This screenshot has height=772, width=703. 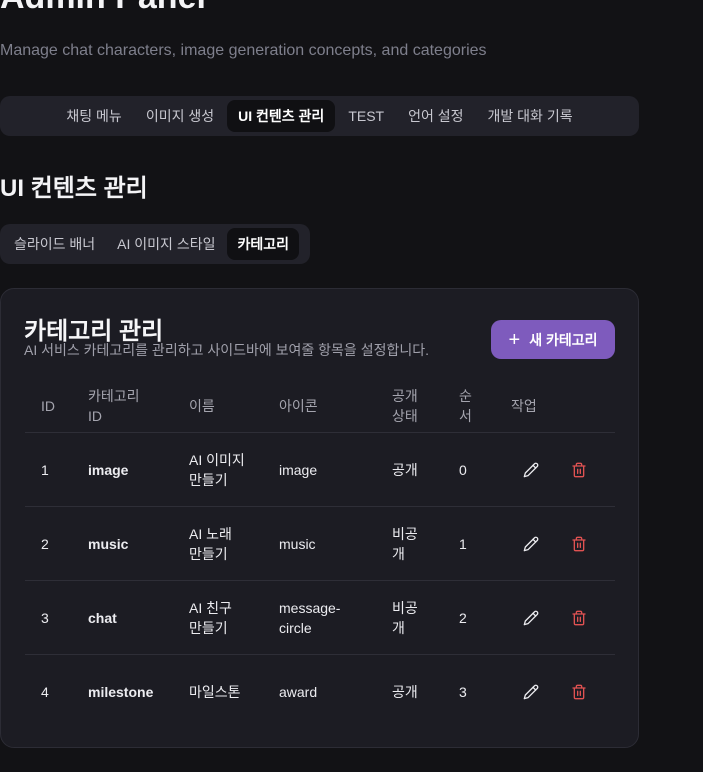 What do you see at coordinates (48, 405) in the screenshot?
I see `header-id: ID` at bounding box center [48, 405].